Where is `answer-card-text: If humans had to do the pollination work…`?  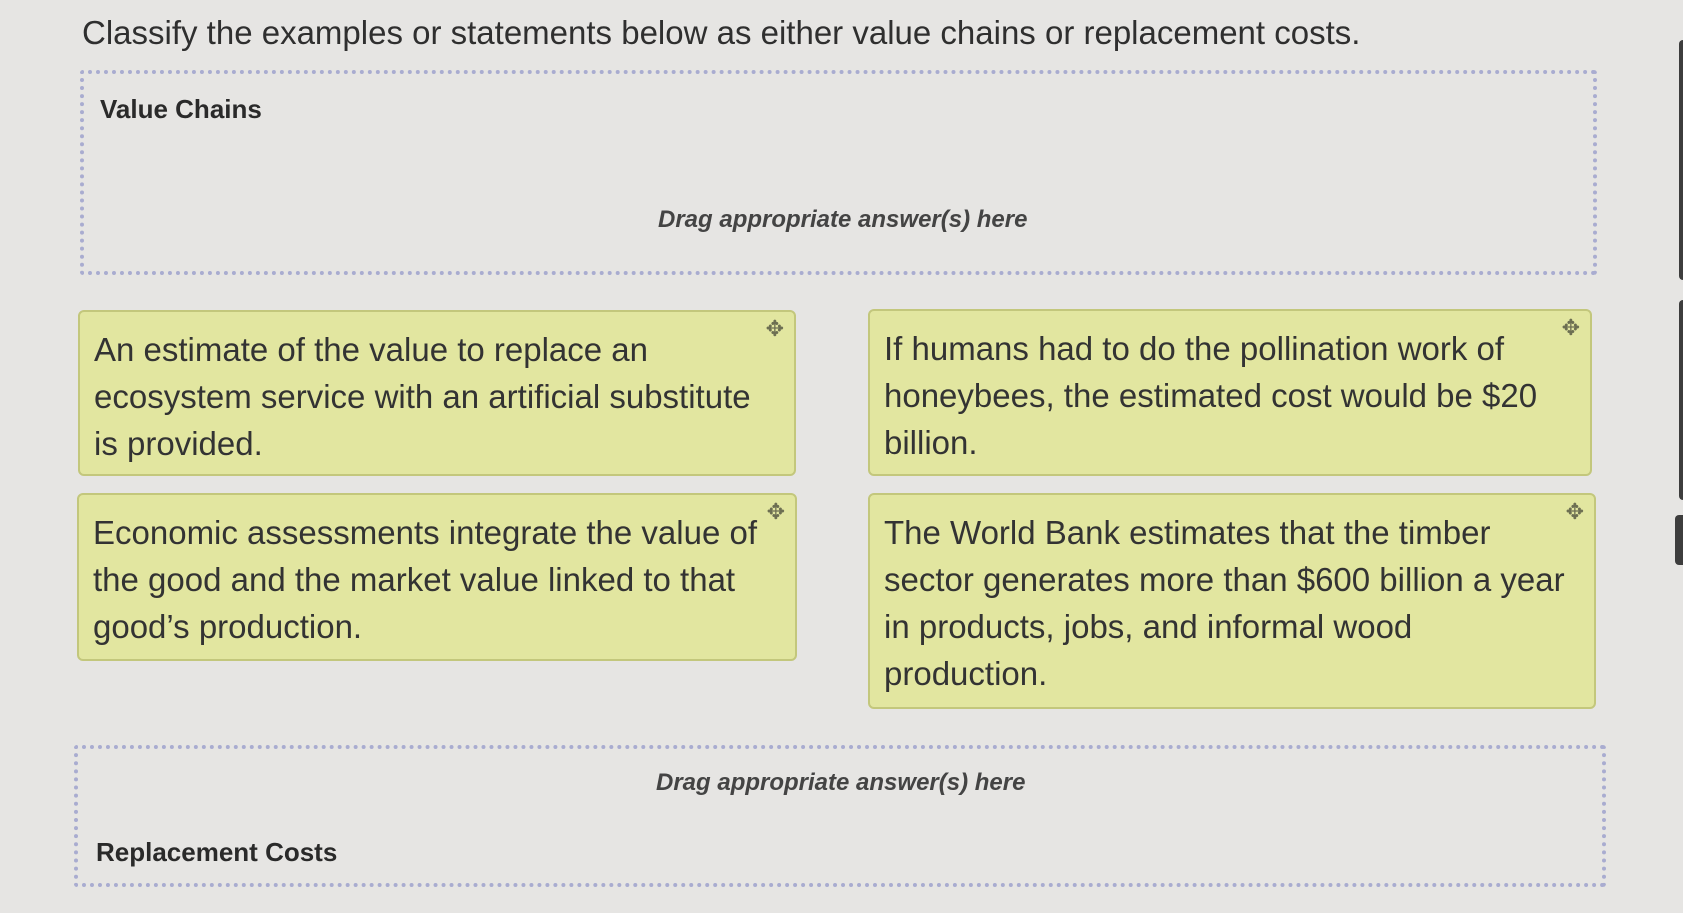 answer-card-text: If humans had to do the pollination work… is located at coordinates (1211, 395).